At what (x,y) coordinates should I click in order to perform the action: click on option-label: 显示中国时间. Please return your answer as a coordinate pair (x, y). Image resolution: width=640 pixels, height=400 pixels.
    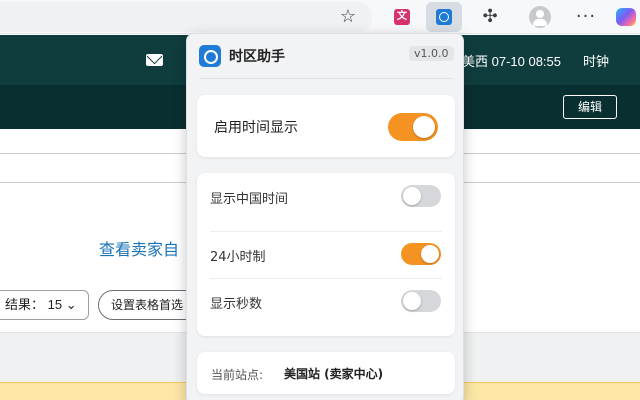
    Looking at the image, I should click on (249, 199).